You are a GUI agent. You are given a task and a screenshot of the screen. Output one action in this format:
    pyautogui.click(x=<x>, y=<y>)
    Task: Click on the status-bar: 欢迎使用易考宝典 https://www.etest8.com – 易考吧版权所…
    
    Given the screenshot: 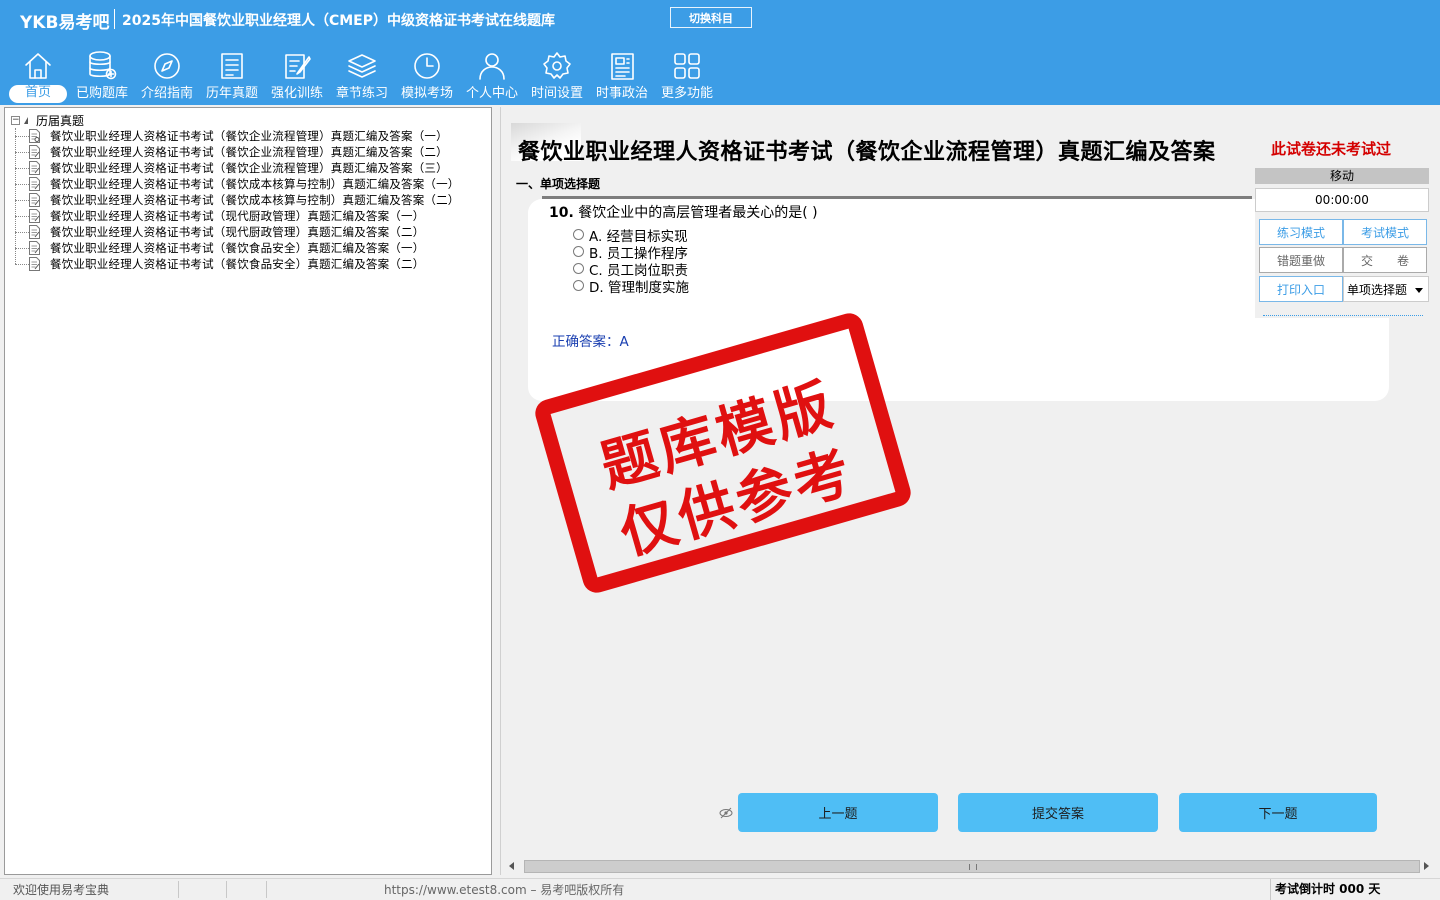 What is the action you would take?
    pyautogui.click(x=720, y=889)
    